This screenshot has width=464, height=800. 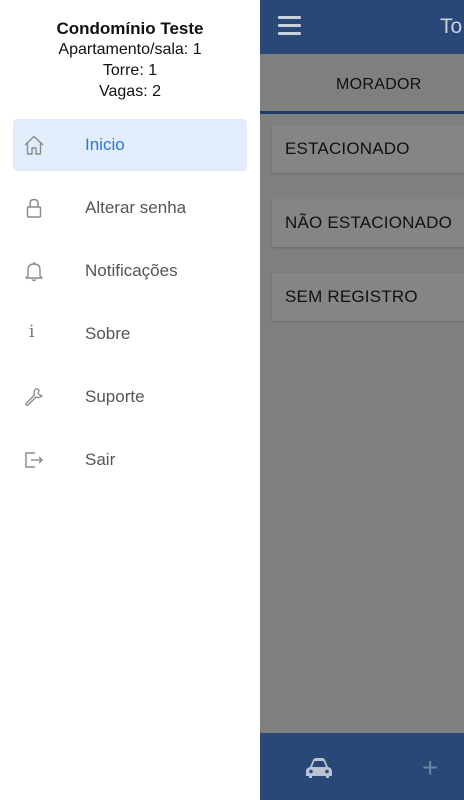 What do you see at coordinates (130, 28) in the screenshot?
I see `condo-name: Condomínio Teste` at bounding box center [130, 28].